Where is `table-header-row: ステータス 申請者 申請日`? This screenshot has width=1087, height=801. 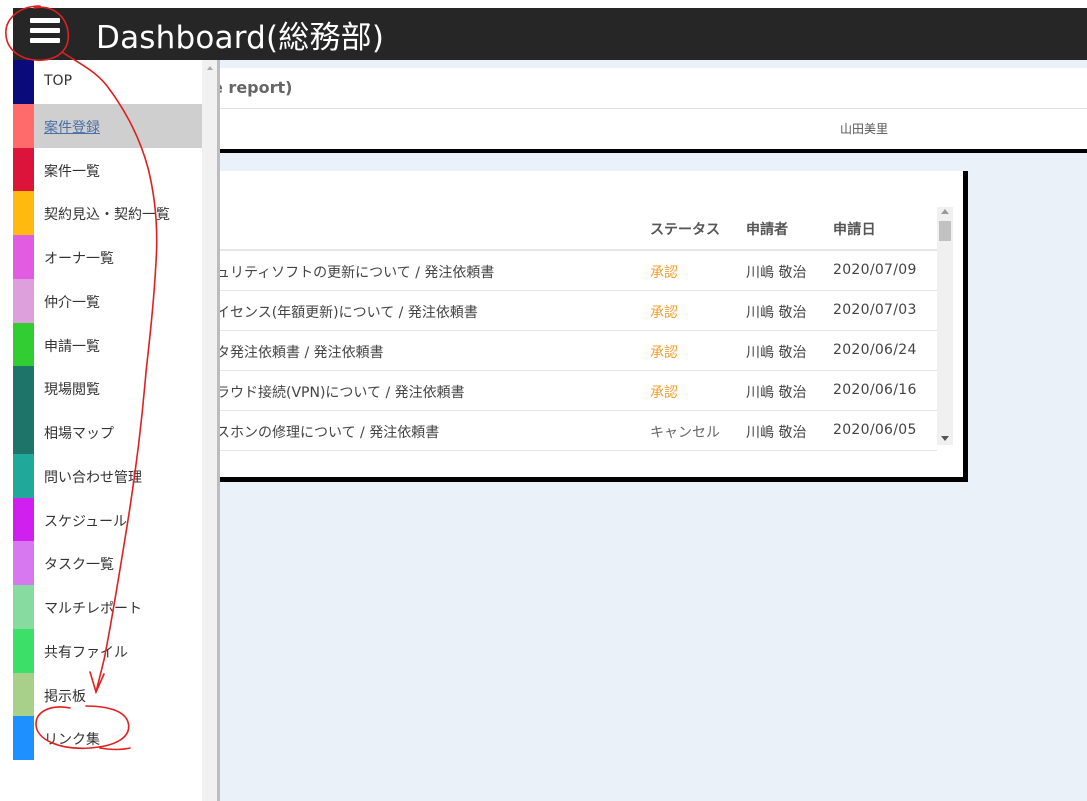 table-header-row: ステータス 申請者 申請日 is located at coordinates (568, 227).